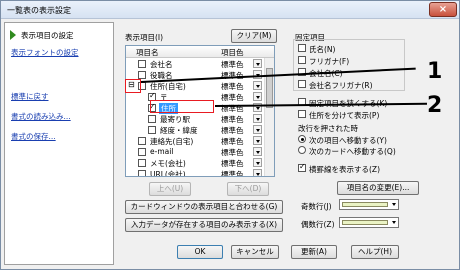 The width and height of the screenshot is (460, 270). I want to click on odd-row-swatch, so click(365, 204).